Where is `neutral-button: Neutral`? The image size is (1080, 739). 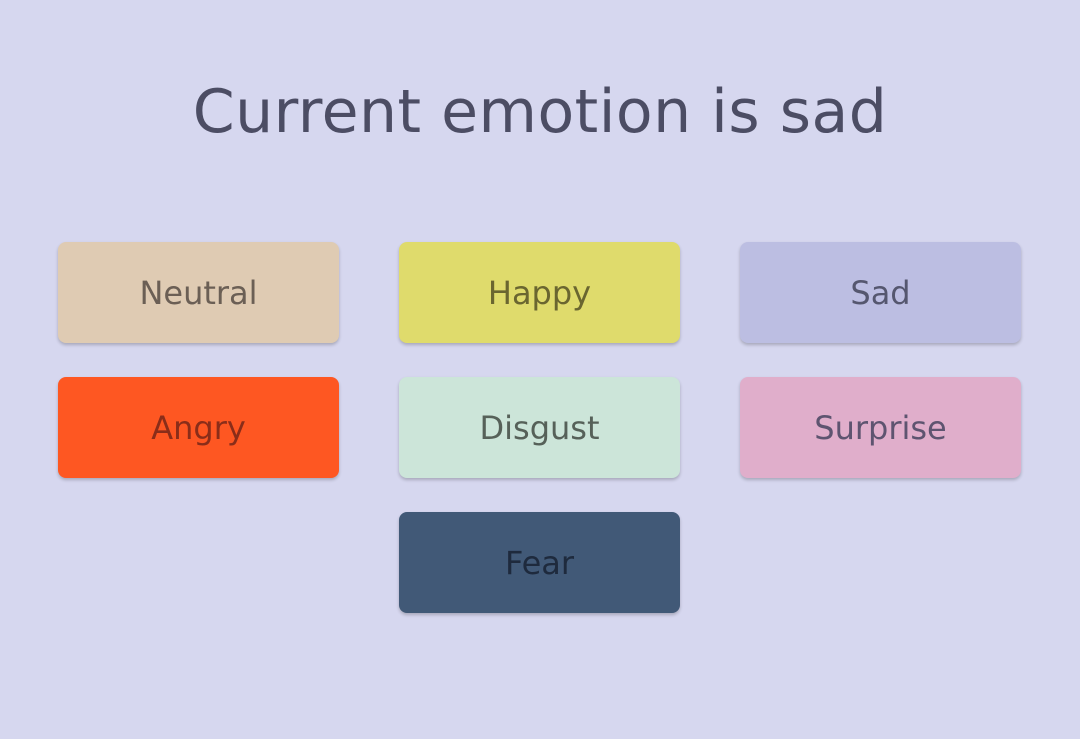 neutral-button: Neutral is located at coordinates (198, 292).